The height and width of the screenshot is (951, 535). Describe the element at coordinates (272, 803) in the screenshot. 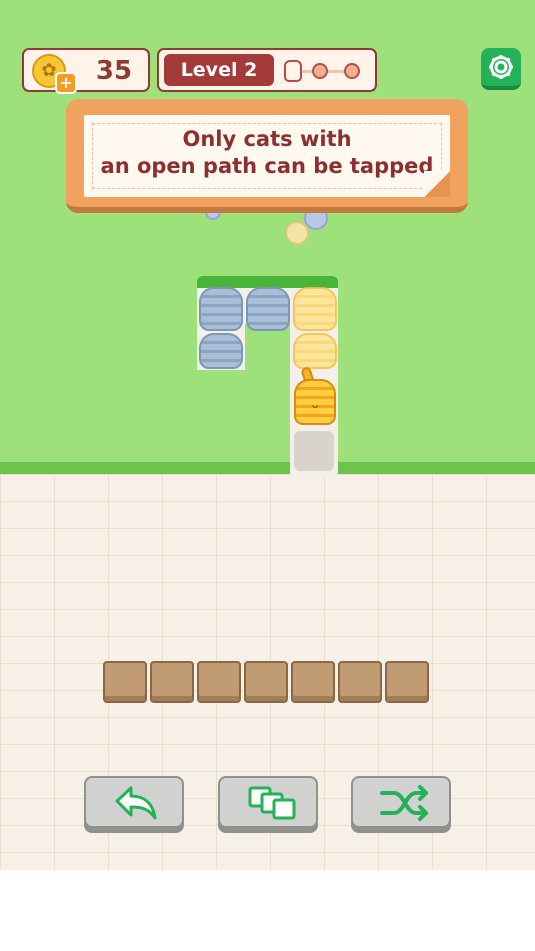

I see `stack-icon` at that location.